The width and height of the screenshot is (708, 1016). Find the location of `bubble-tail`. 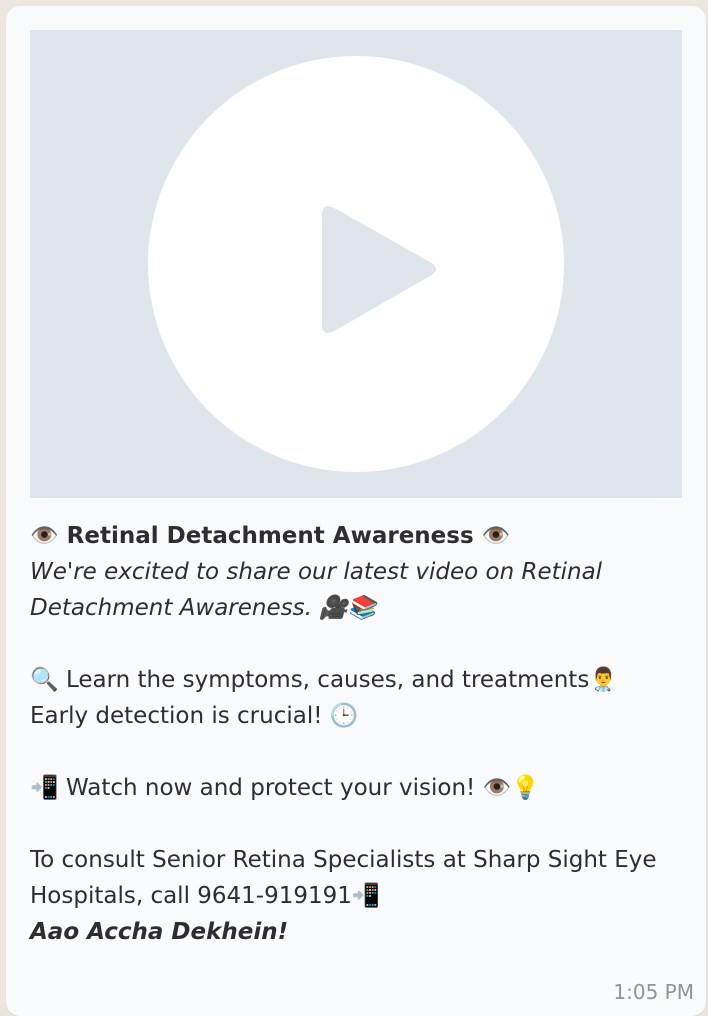

bubble-tail is located at coordinates (11, 996).